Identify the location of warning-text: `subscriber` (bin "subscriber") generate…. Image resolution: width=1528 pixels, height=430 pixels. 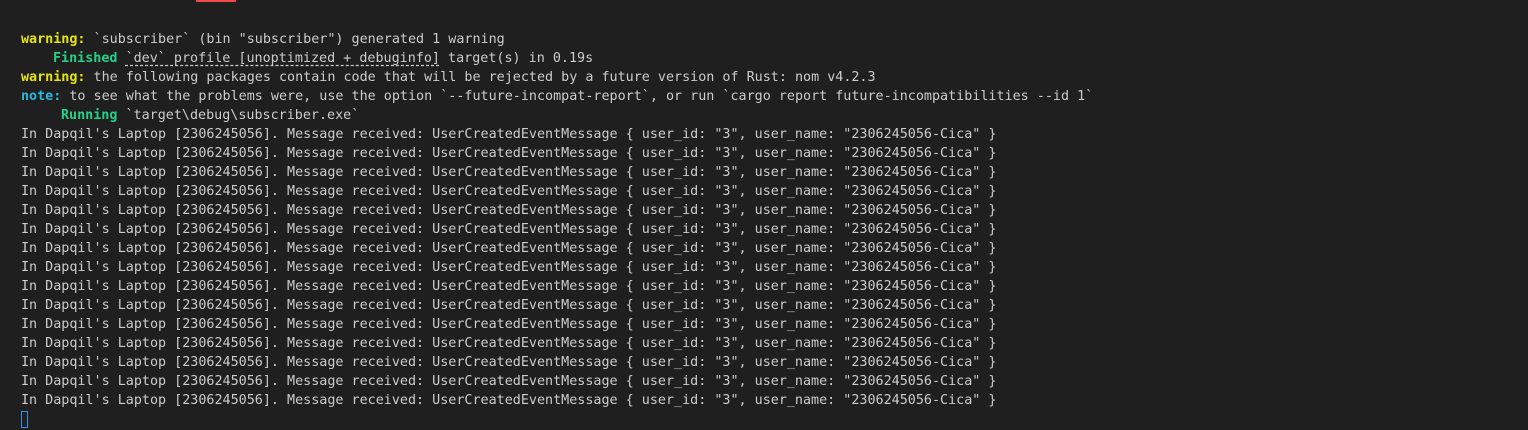
(295, 39).